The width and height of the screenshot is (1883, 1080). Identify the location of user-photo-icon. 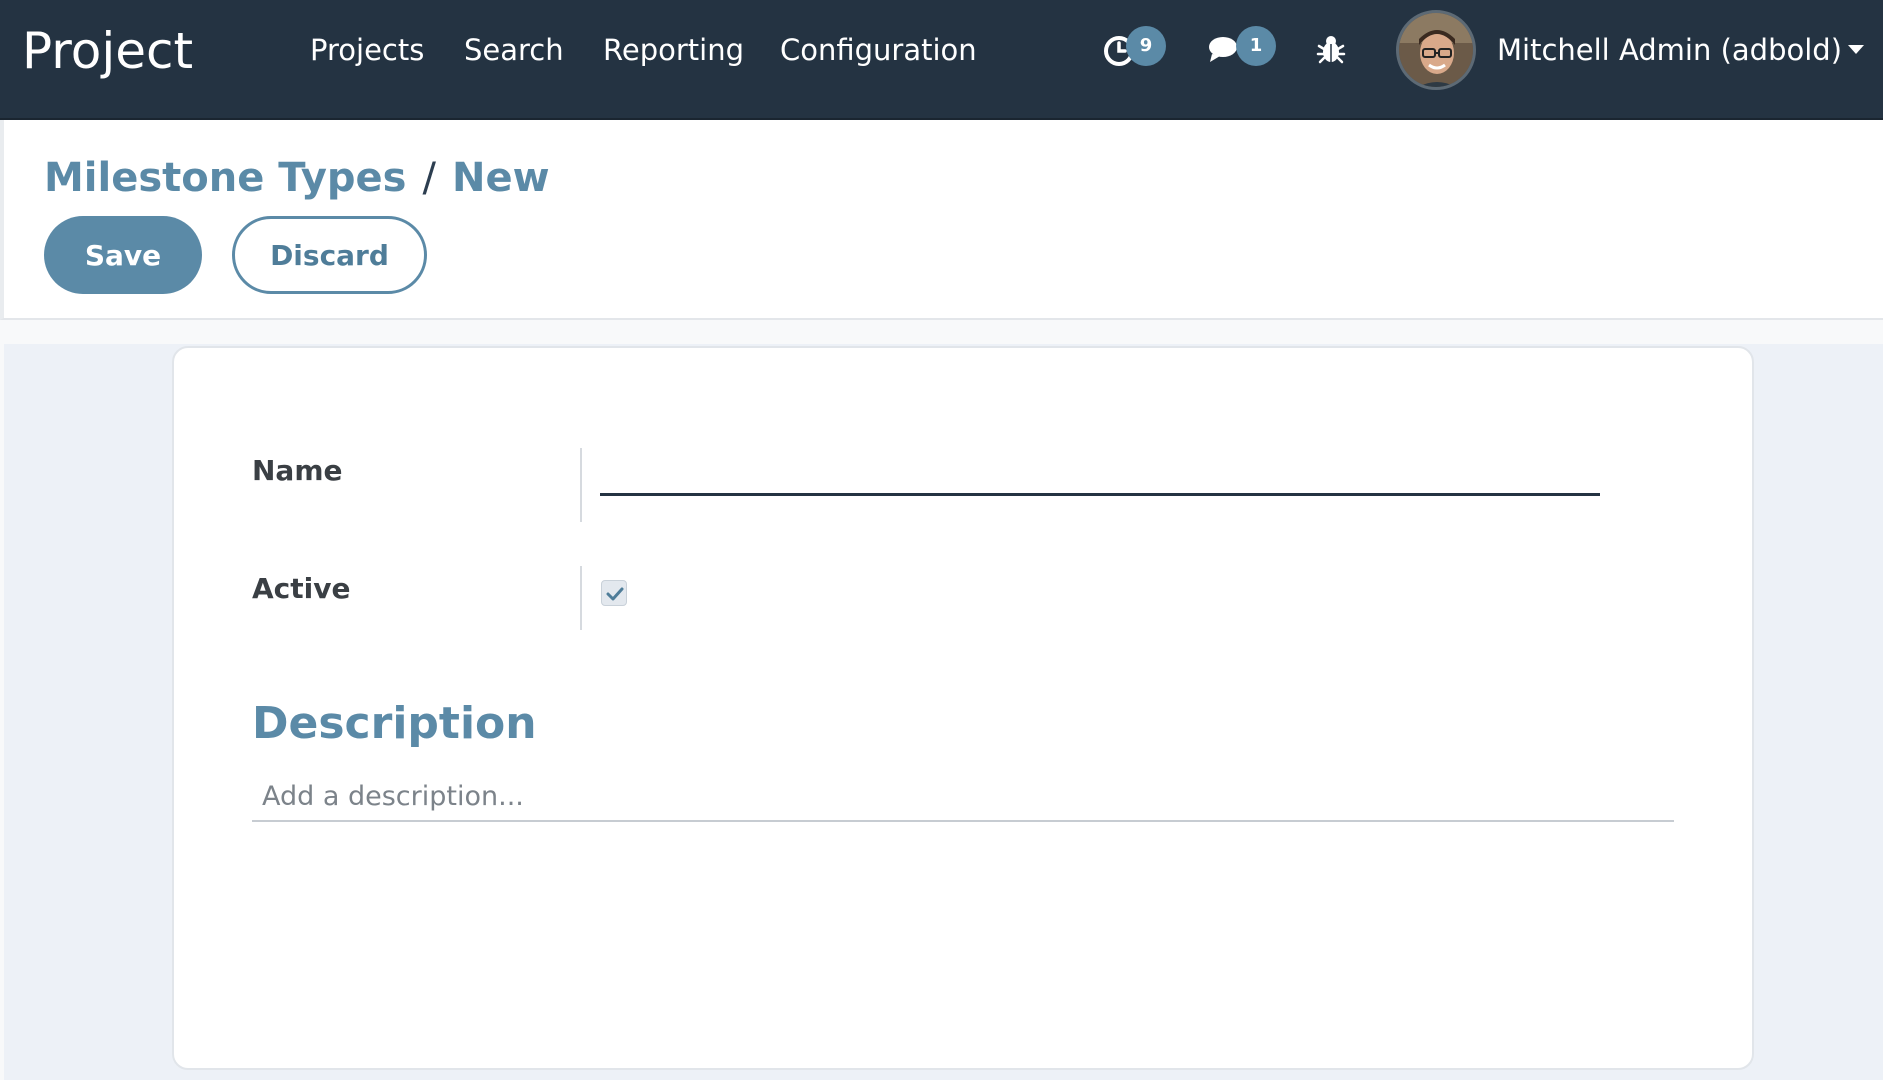
(1436, 50).